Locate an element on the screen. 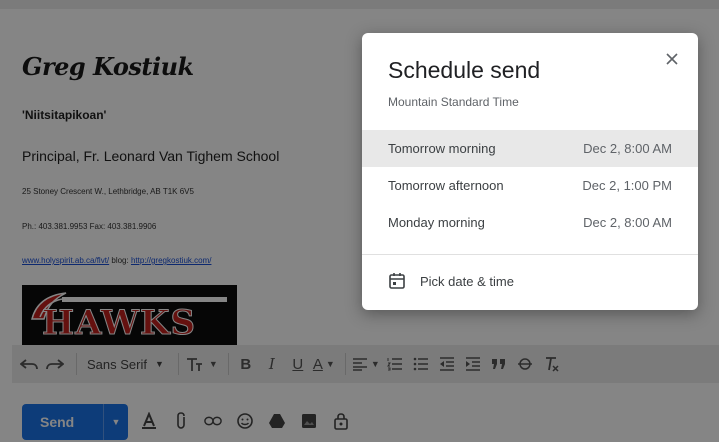 The image size is (719, 442). option-date: Dec 2, 1:00 PM is located at coordinates (627, 185).